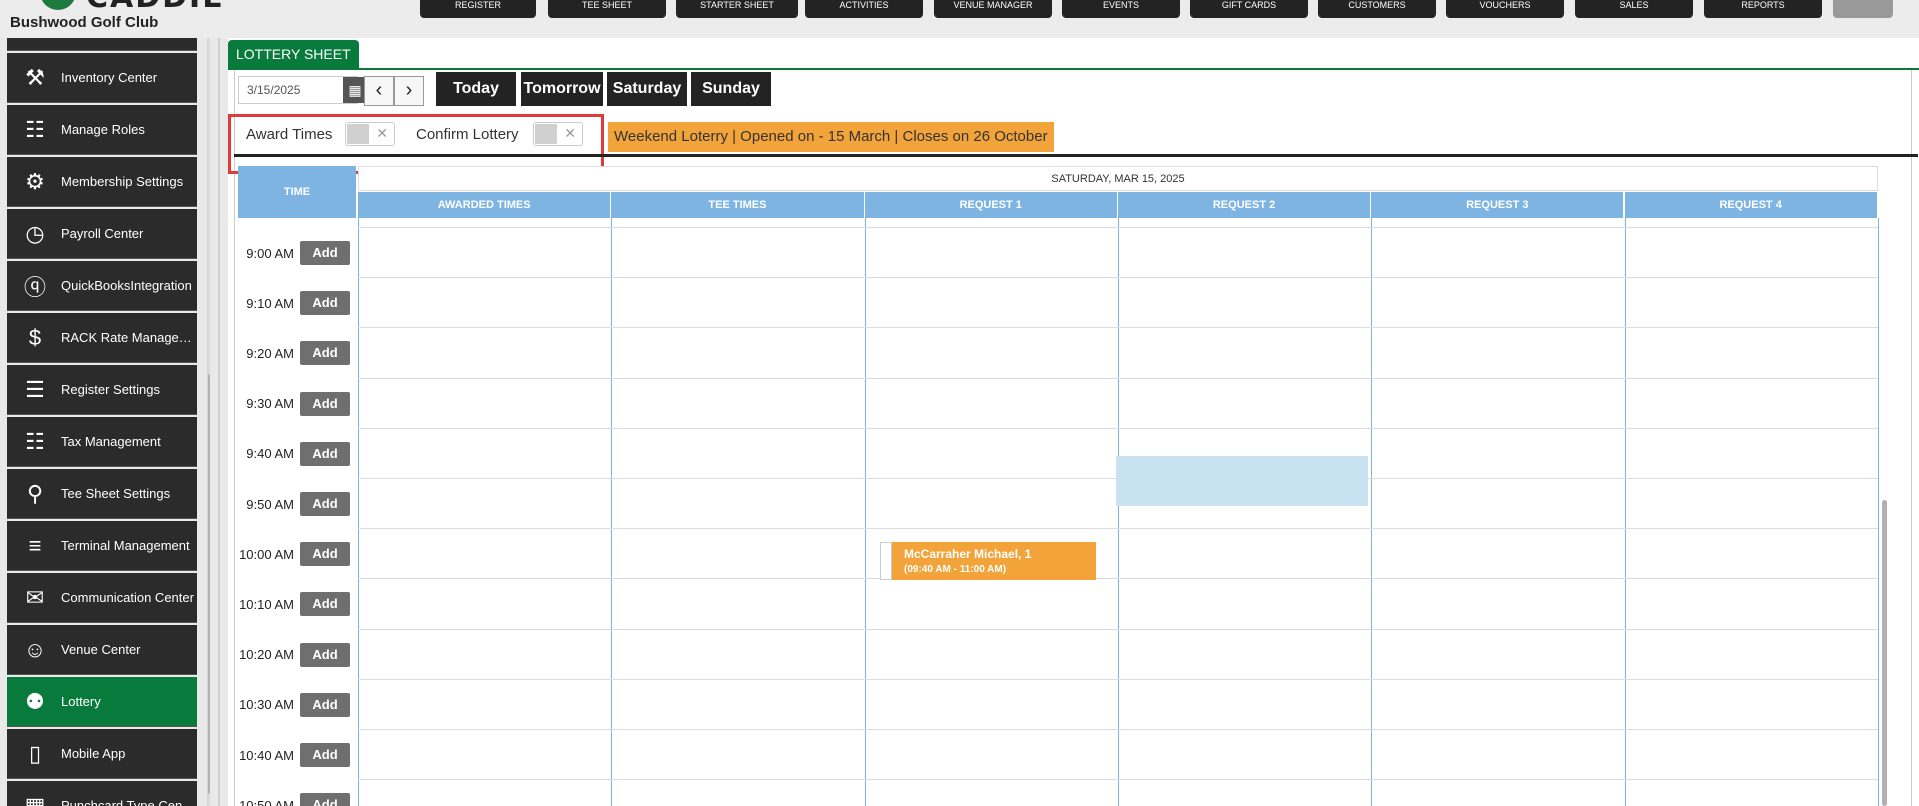 Image resolution: width=1919 pixels, height=806 pixels. I want to click on nav-button-0: REGISTER, so click(478, 9).